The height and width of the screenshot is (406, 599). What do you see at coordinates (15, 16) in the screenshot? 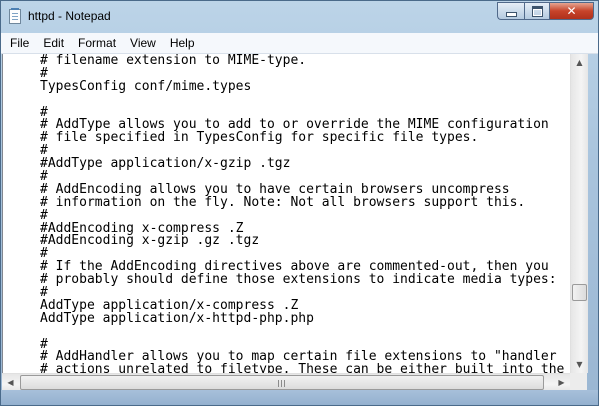
I see `notepad-icon` at bounding box center [15, 16].